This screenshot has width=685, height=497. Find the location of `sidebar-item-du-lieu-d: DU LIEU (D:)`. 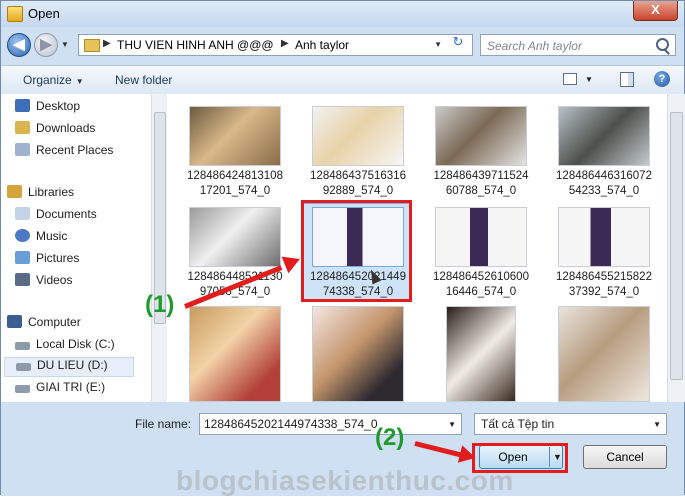

sidebar-item-du-lieu-d: DU LIEU (D:) is located at coordinates (69, 367).